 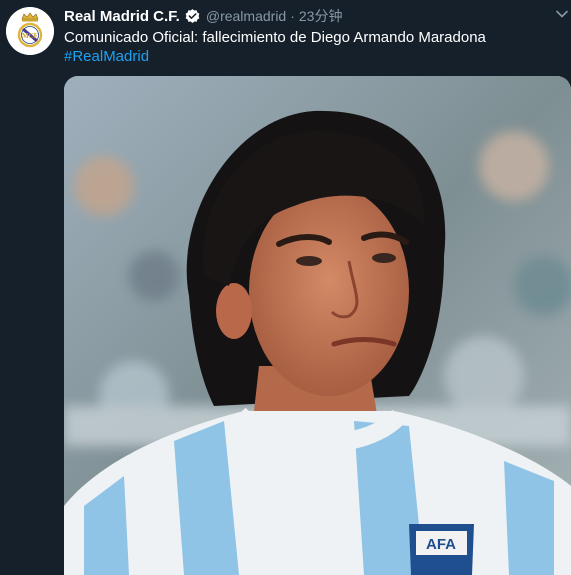 What do you see at coordinates (30, 36) in the screenshot?
I see `svg-text: MCF` at bounding box center [30, 36].